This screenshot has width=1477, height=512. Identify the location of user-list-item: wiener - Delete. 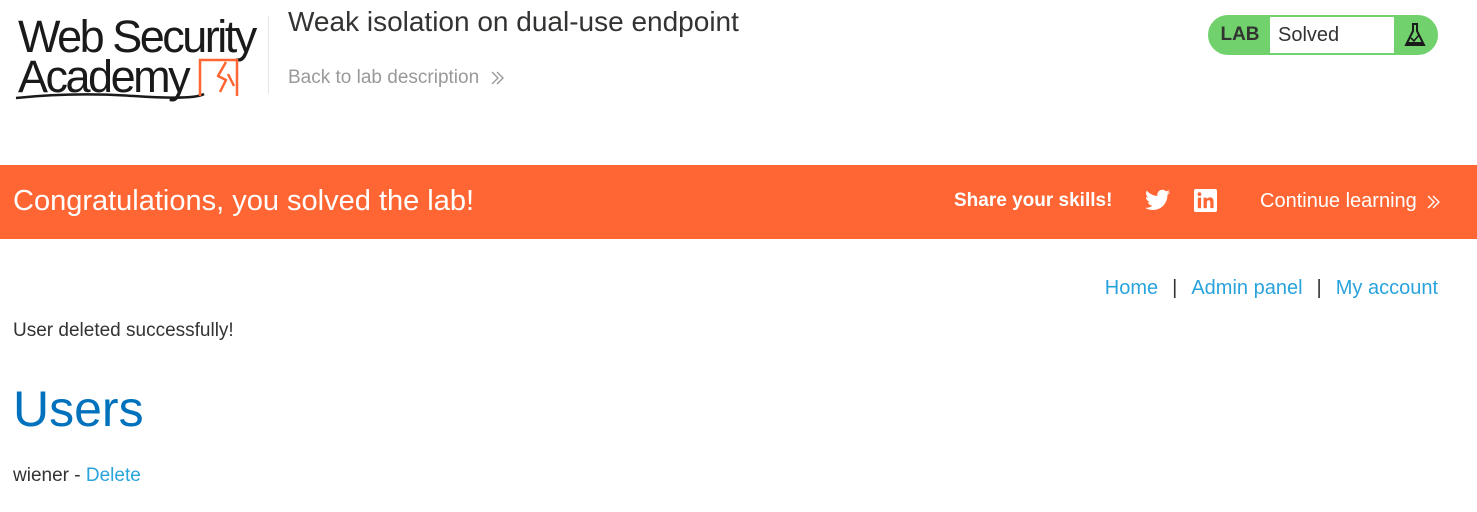
(77, 476).